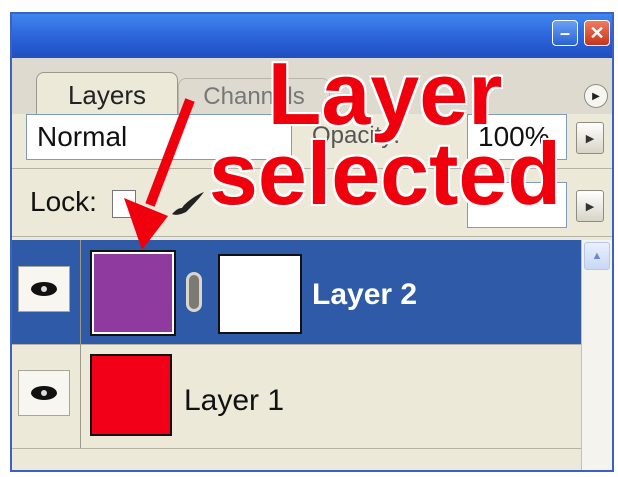 The image size is (618, 477). Describe the element at coordinates (597, 256) in the screenshot. I see `scroll-up-icon: ▲` at that location.